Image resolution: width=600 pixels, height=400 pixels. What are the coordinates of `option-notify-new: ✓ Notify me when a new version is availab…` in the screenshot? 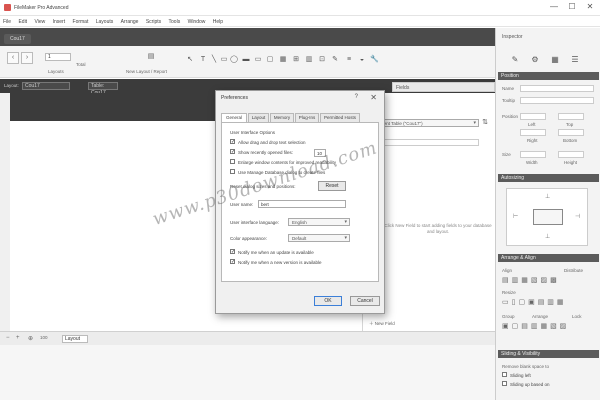 It's located at (276, 262).